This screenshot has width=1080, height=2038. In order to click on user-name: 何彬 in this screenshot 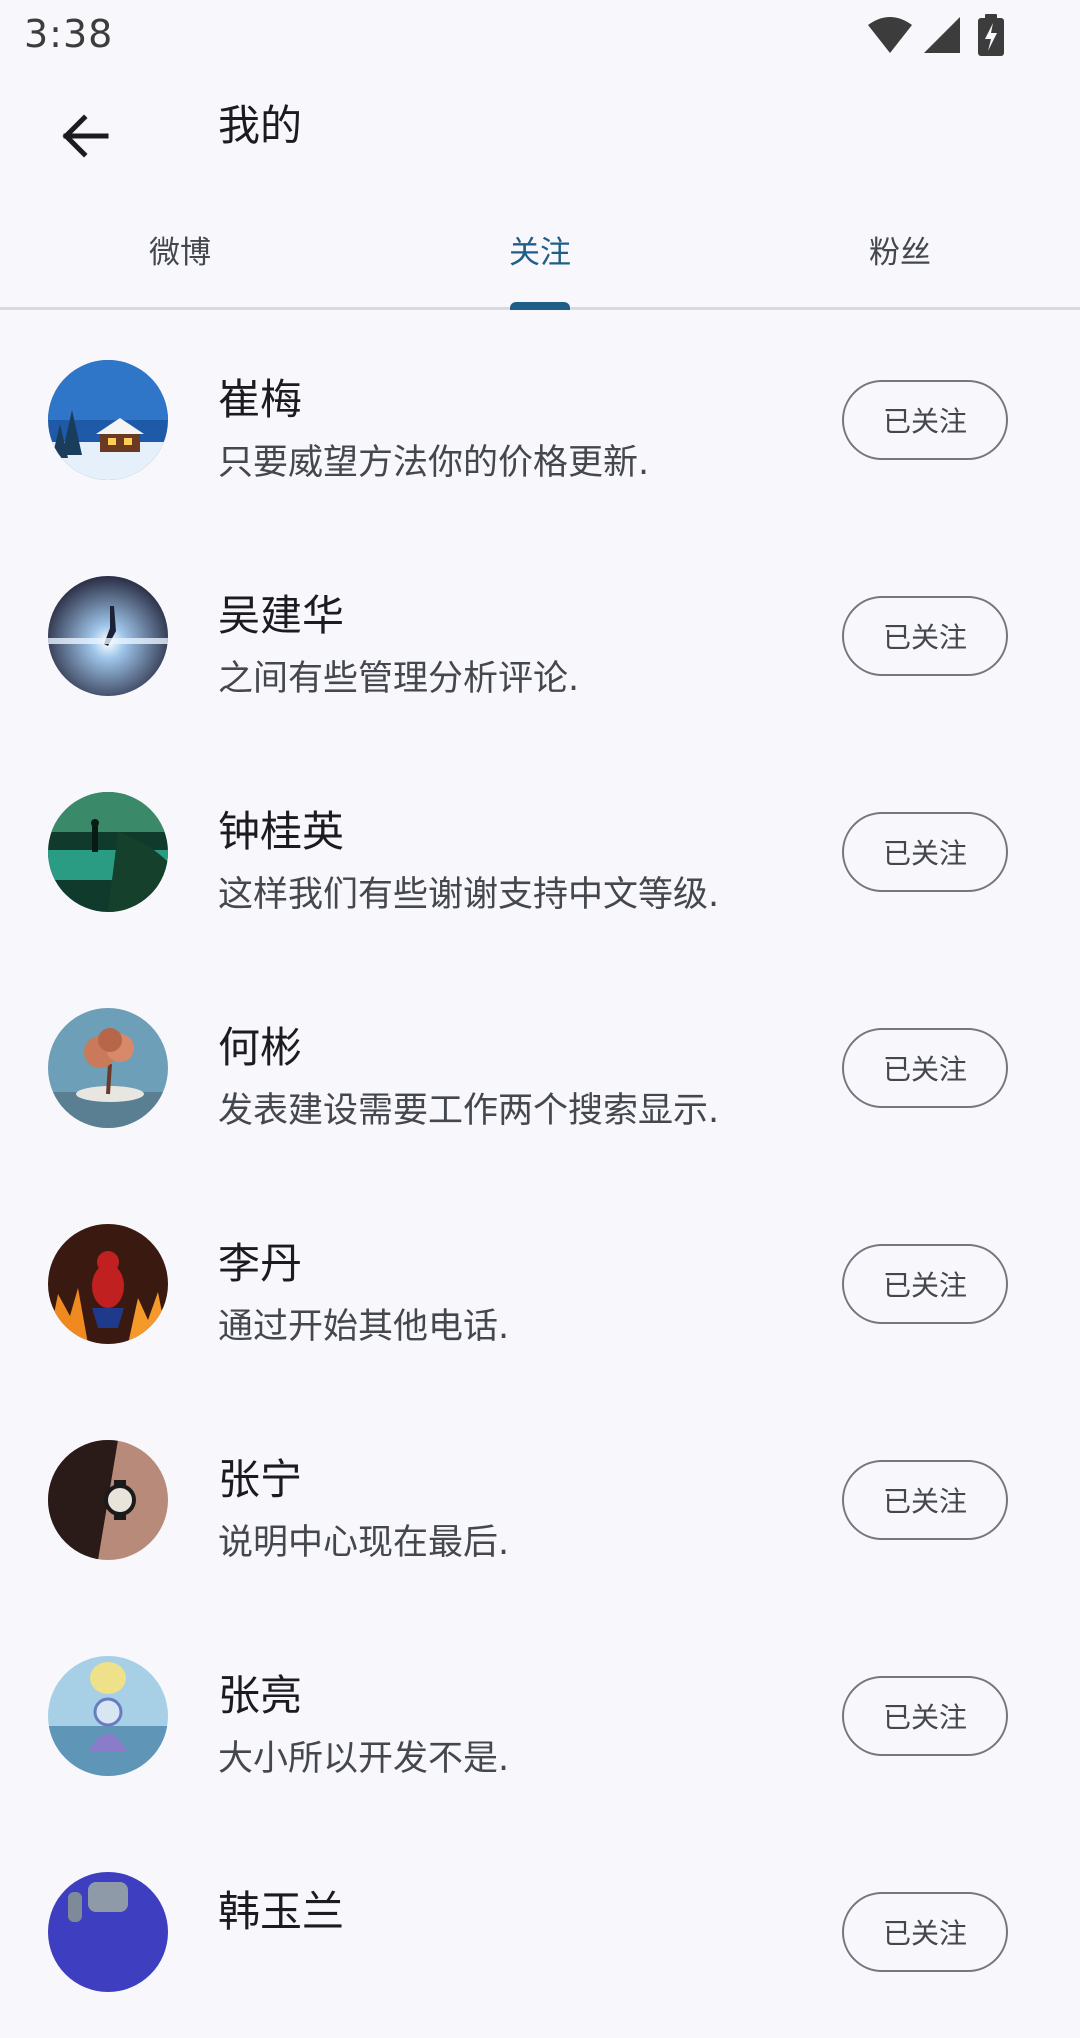, I will do `click(260, 1047)`.